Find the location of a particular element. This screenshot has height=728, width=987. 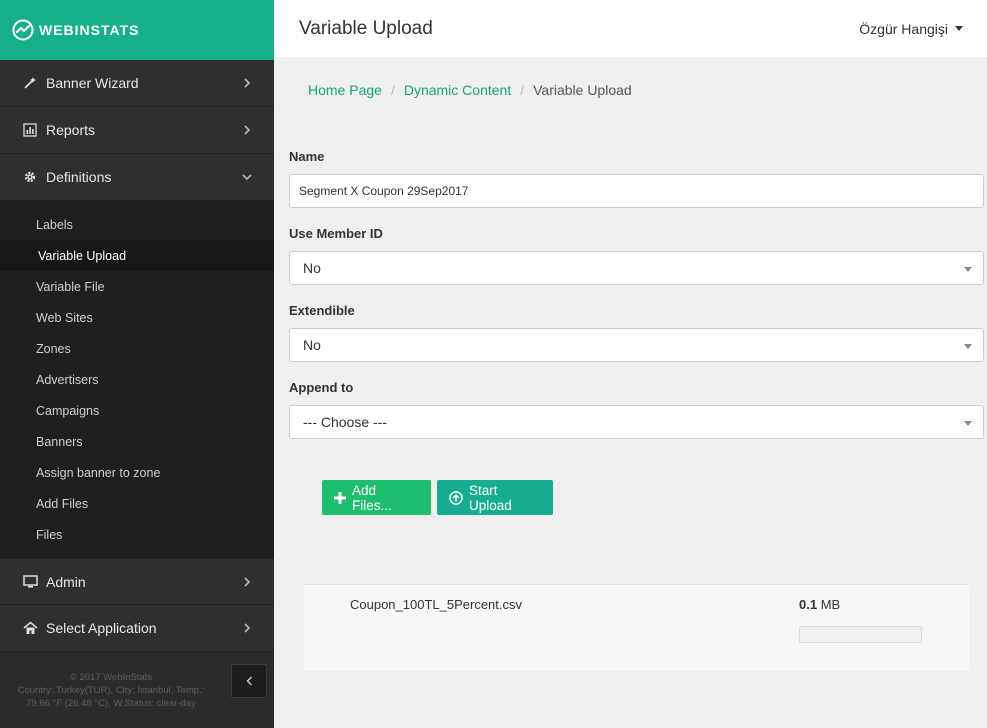

sidebar-subitem-variable-file: Variable File is located at coordinates (137, 286).